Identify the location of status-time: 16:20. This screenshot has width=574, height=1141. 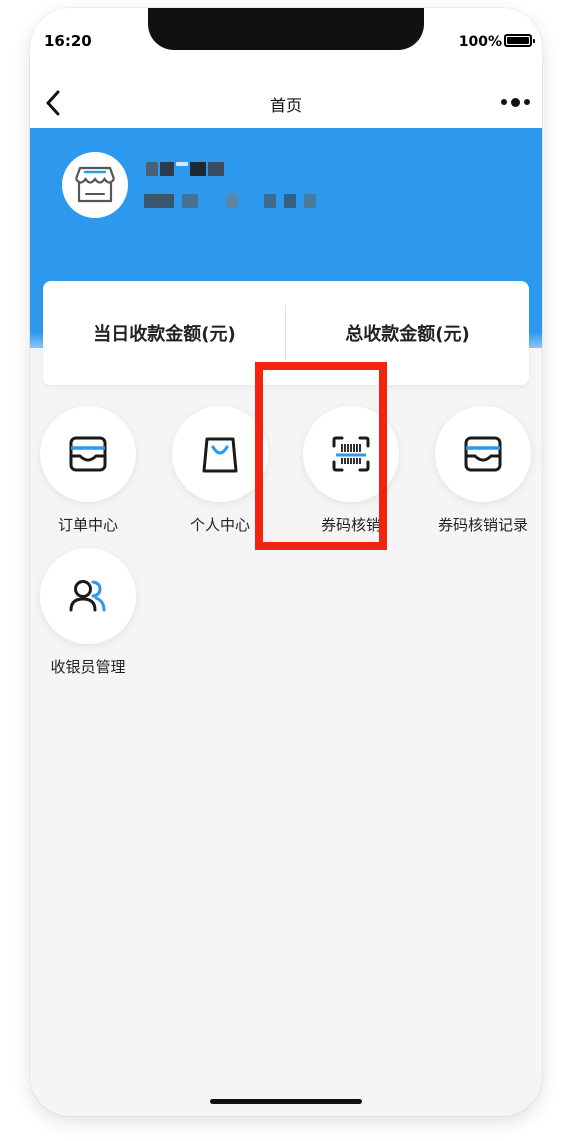
(68, 41).